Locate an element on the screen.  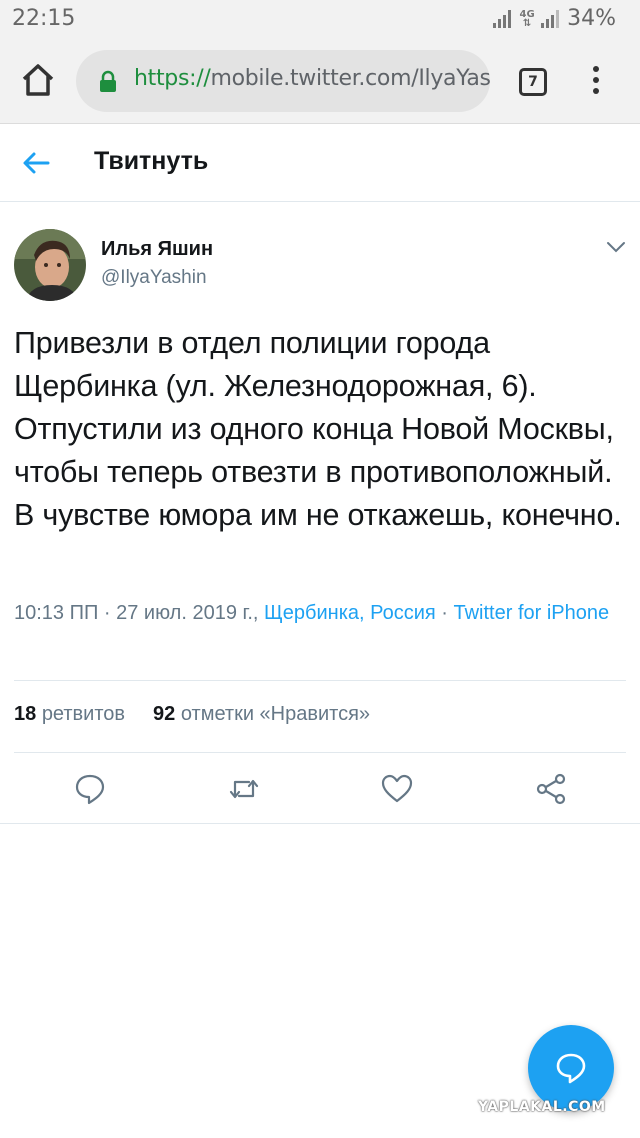
reply-bubble-icon is located at coordinates (571, 1068).